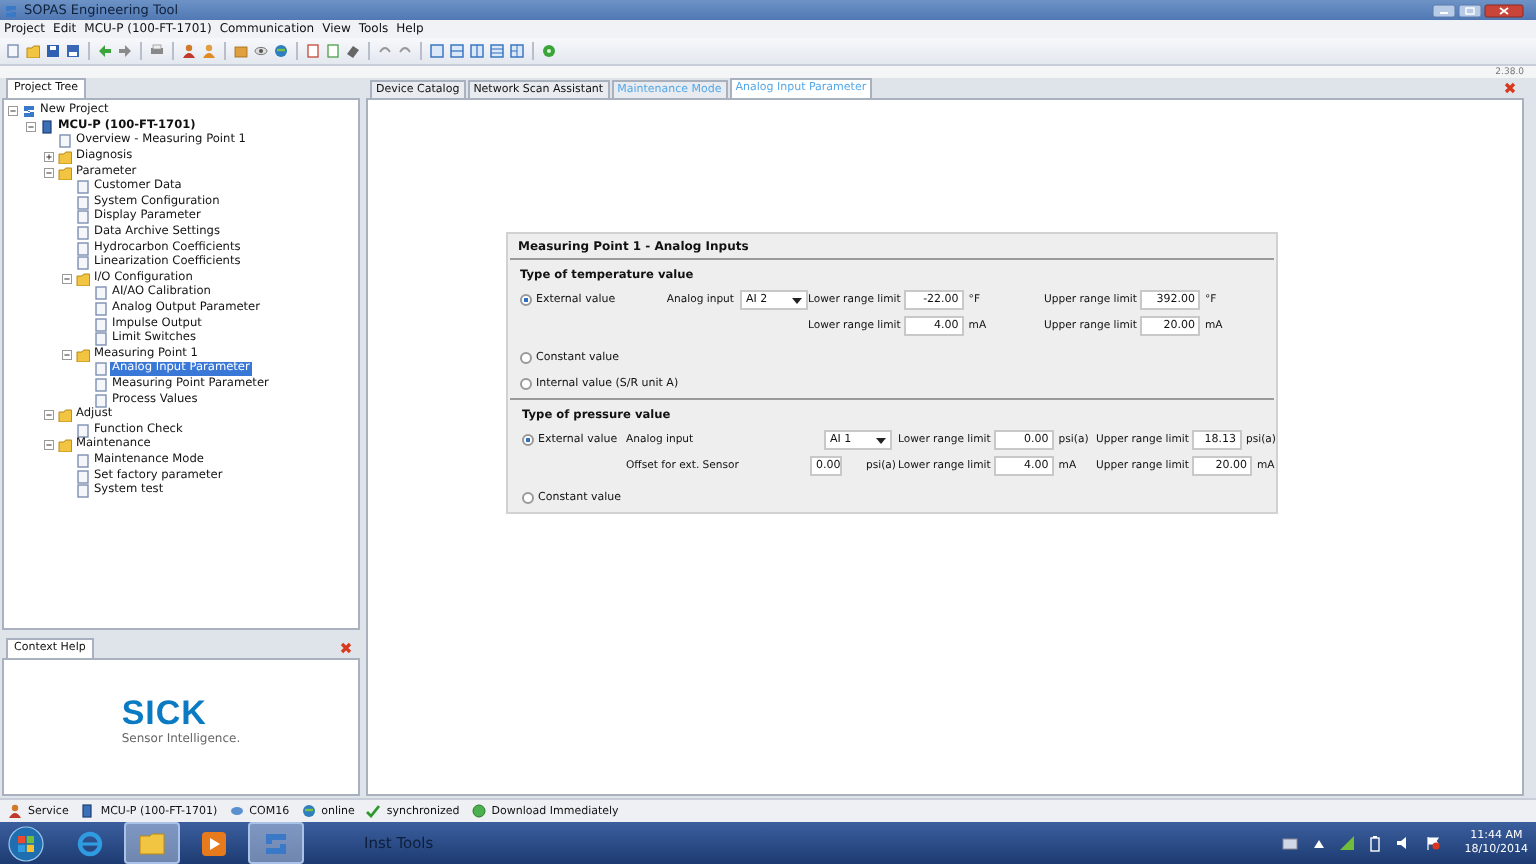 Image resolution: width=1536 pixels, height=864 pixels. What do you see at coordinates (1433, 843) in the screenshot?
I see `flag-icon` at bounding box center [1433, 843].